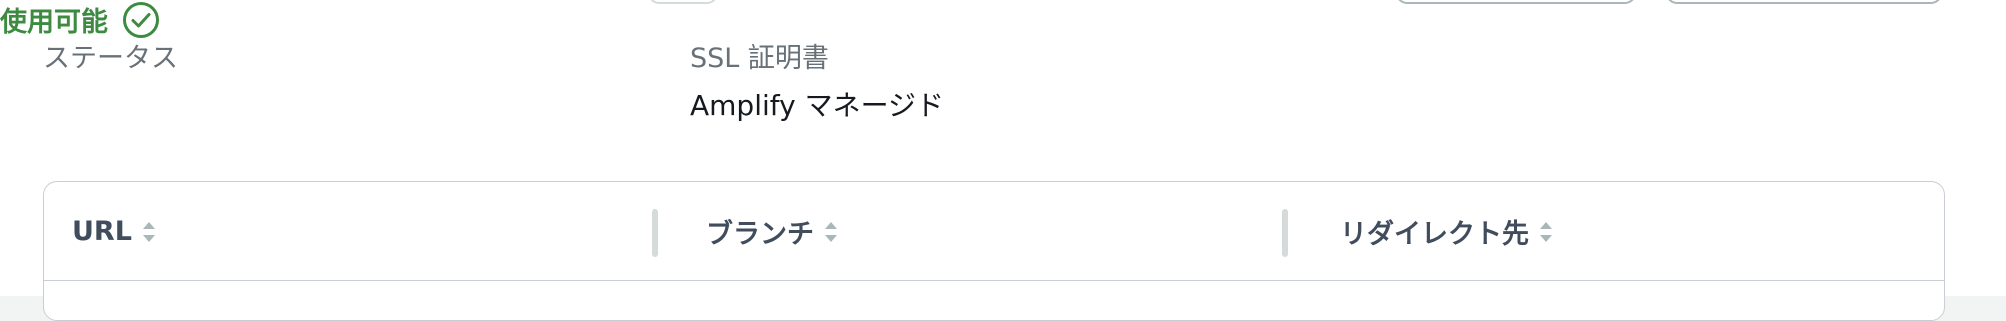 The height and width of the screenshot is (321, 2006). What do you see at coordinates (683, 2) in the screenshot?
I see `partial-button` at bounding box center [683, 2].